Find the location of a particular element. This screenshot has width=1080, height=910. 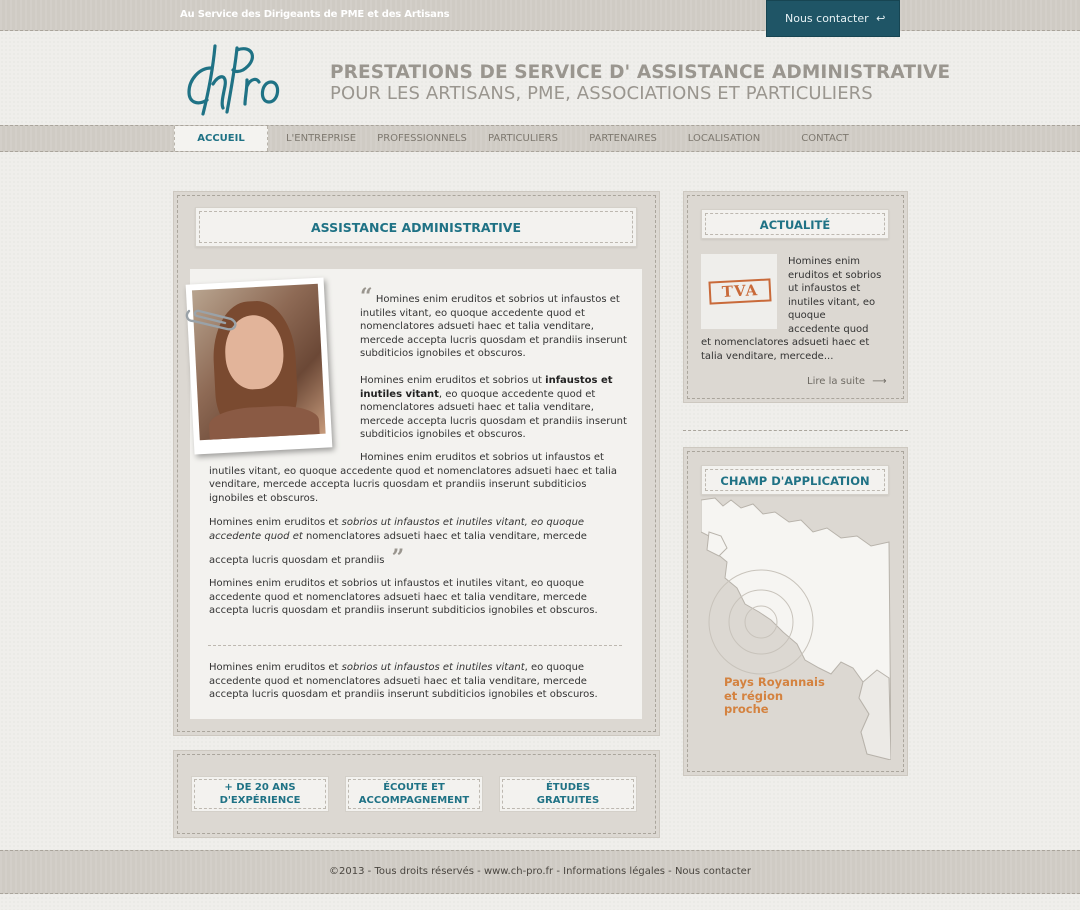

close-quote-icon: ” is located at coordinates (398, 558).